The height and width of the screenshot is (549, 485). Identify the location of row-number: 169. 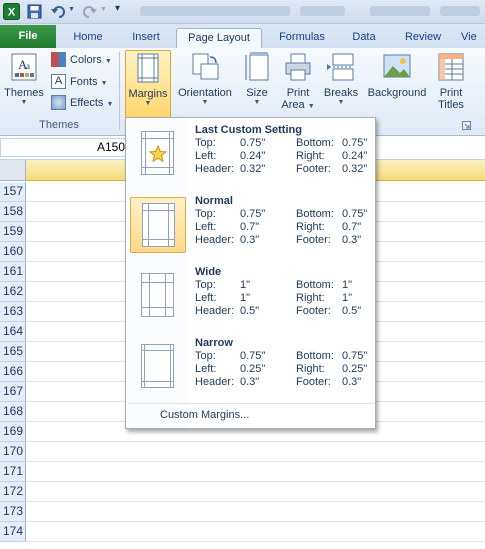
(13, 432).